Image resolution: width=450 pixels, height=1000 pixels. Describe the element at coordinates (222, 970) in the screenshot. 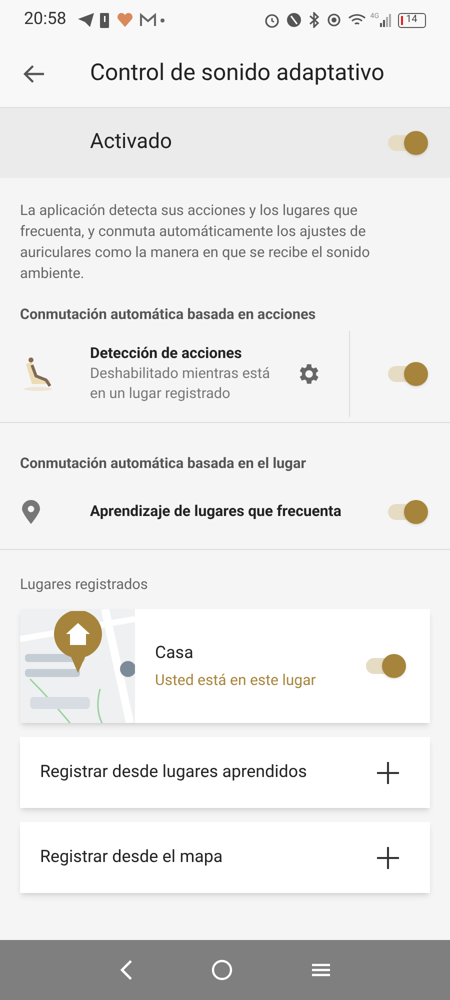

I see `home-nav-icon` at that location.